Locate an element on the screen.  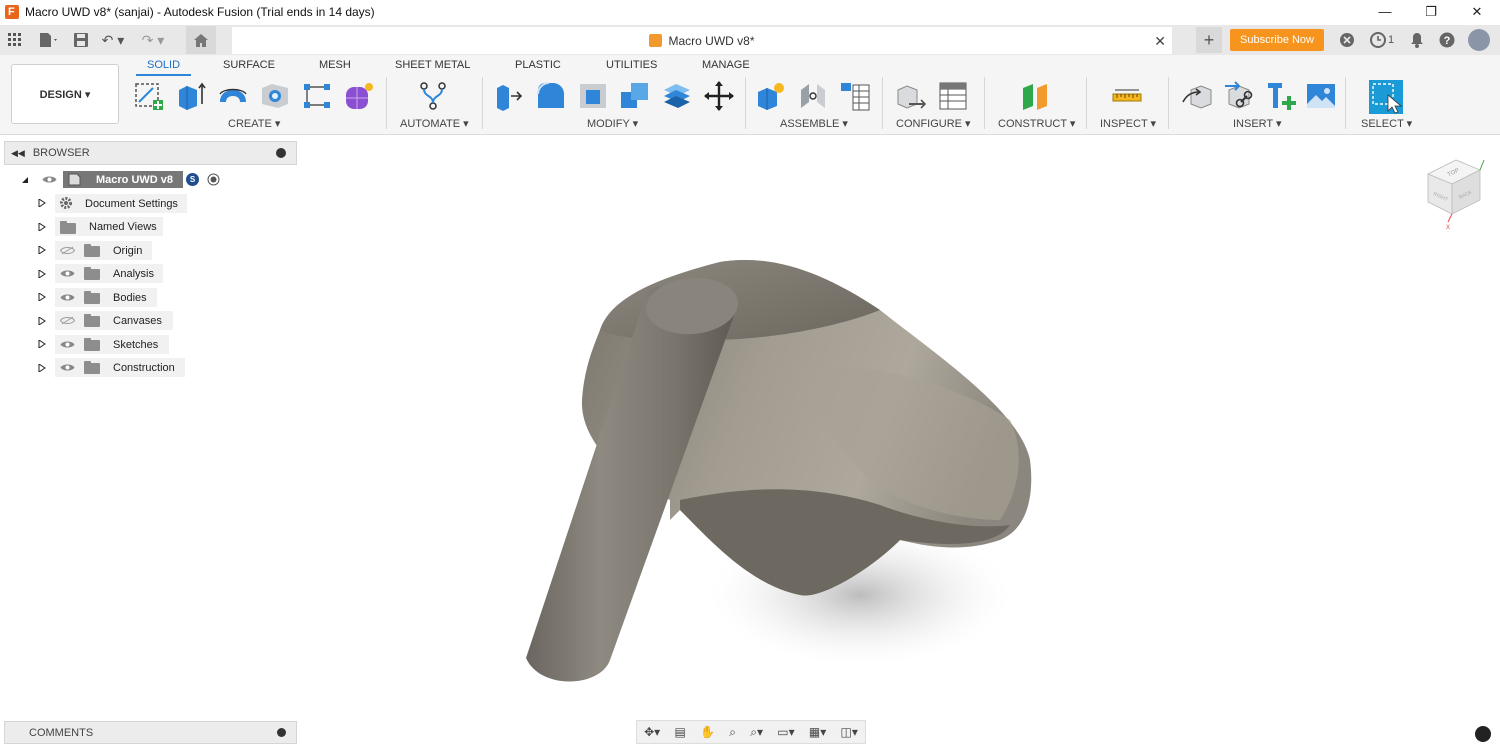
select-icon is located at coordinates (1386, 97).